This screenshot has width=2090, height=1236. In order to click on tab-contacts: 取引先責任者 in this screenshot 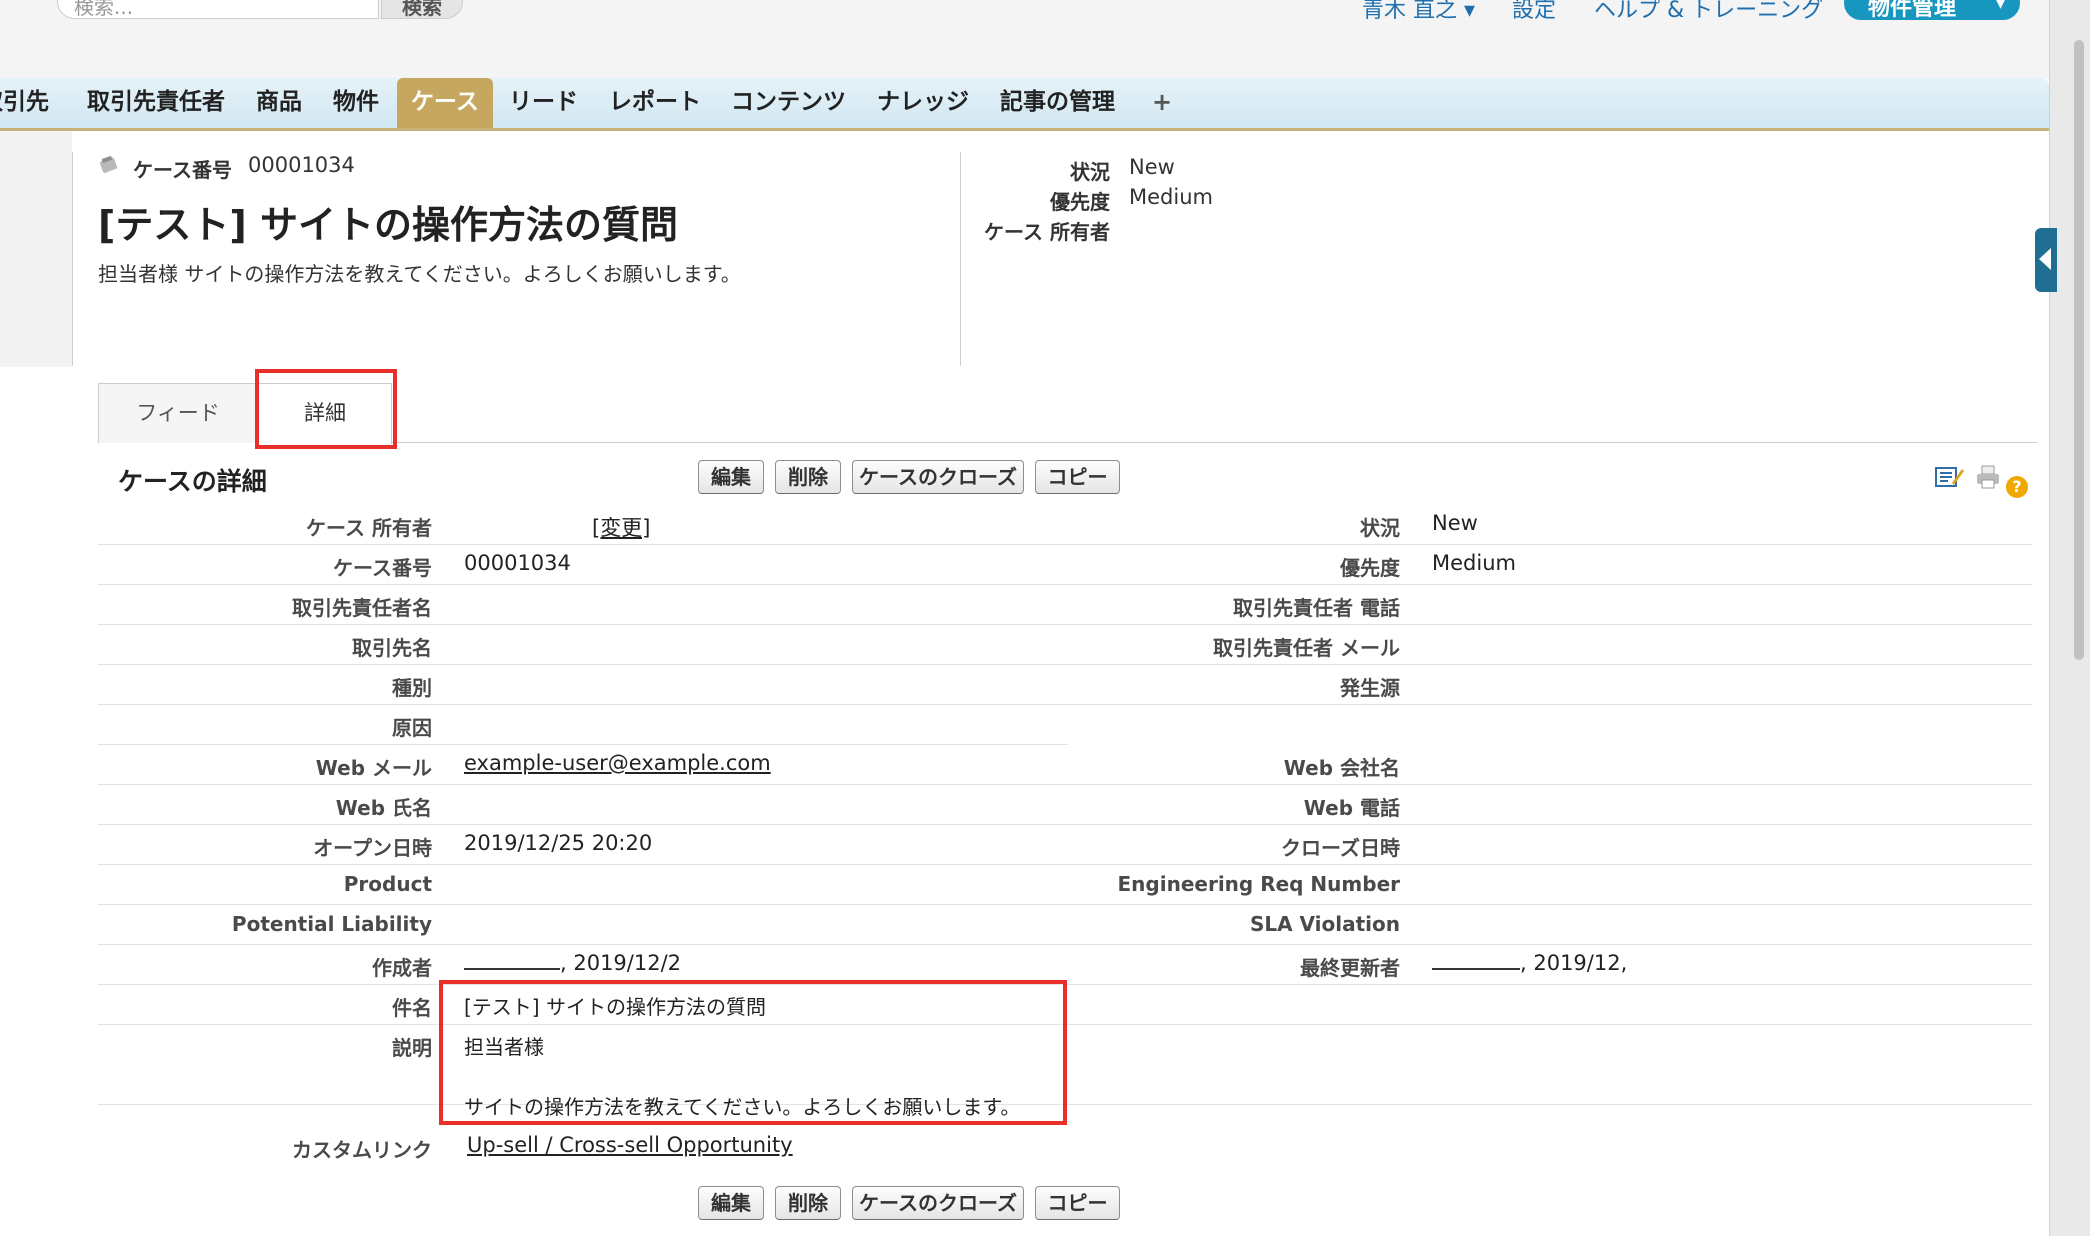, I will do `click(156, 103)`.